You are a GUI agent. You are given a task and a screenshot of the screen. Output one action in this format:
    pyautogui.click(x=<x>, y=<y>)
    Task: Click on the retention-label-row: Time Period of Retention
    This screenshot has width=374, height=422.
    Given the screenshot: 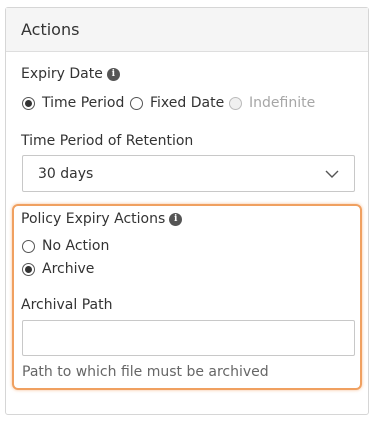 What is the action you would take?
    pyautogui.click(x=107, y=141)
    